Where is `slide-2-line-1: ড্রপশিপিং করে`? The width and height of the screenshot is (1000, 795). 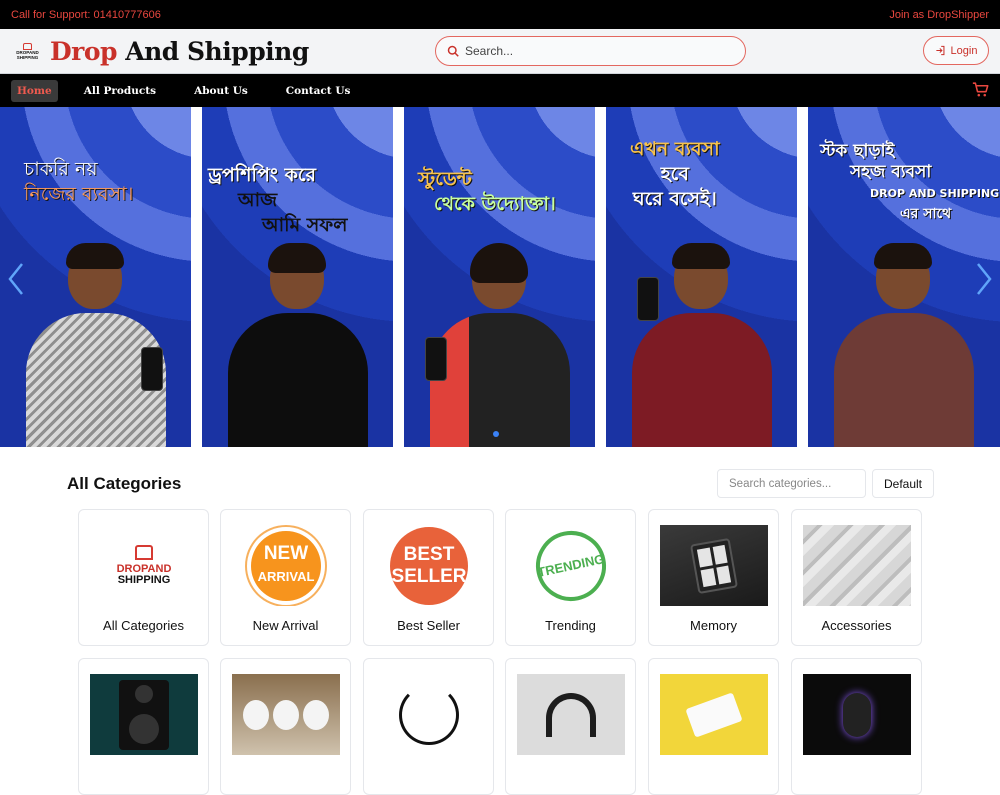
slide-2-line-1: ড্রপশিপিং করে is located at coordinates (262, 175).